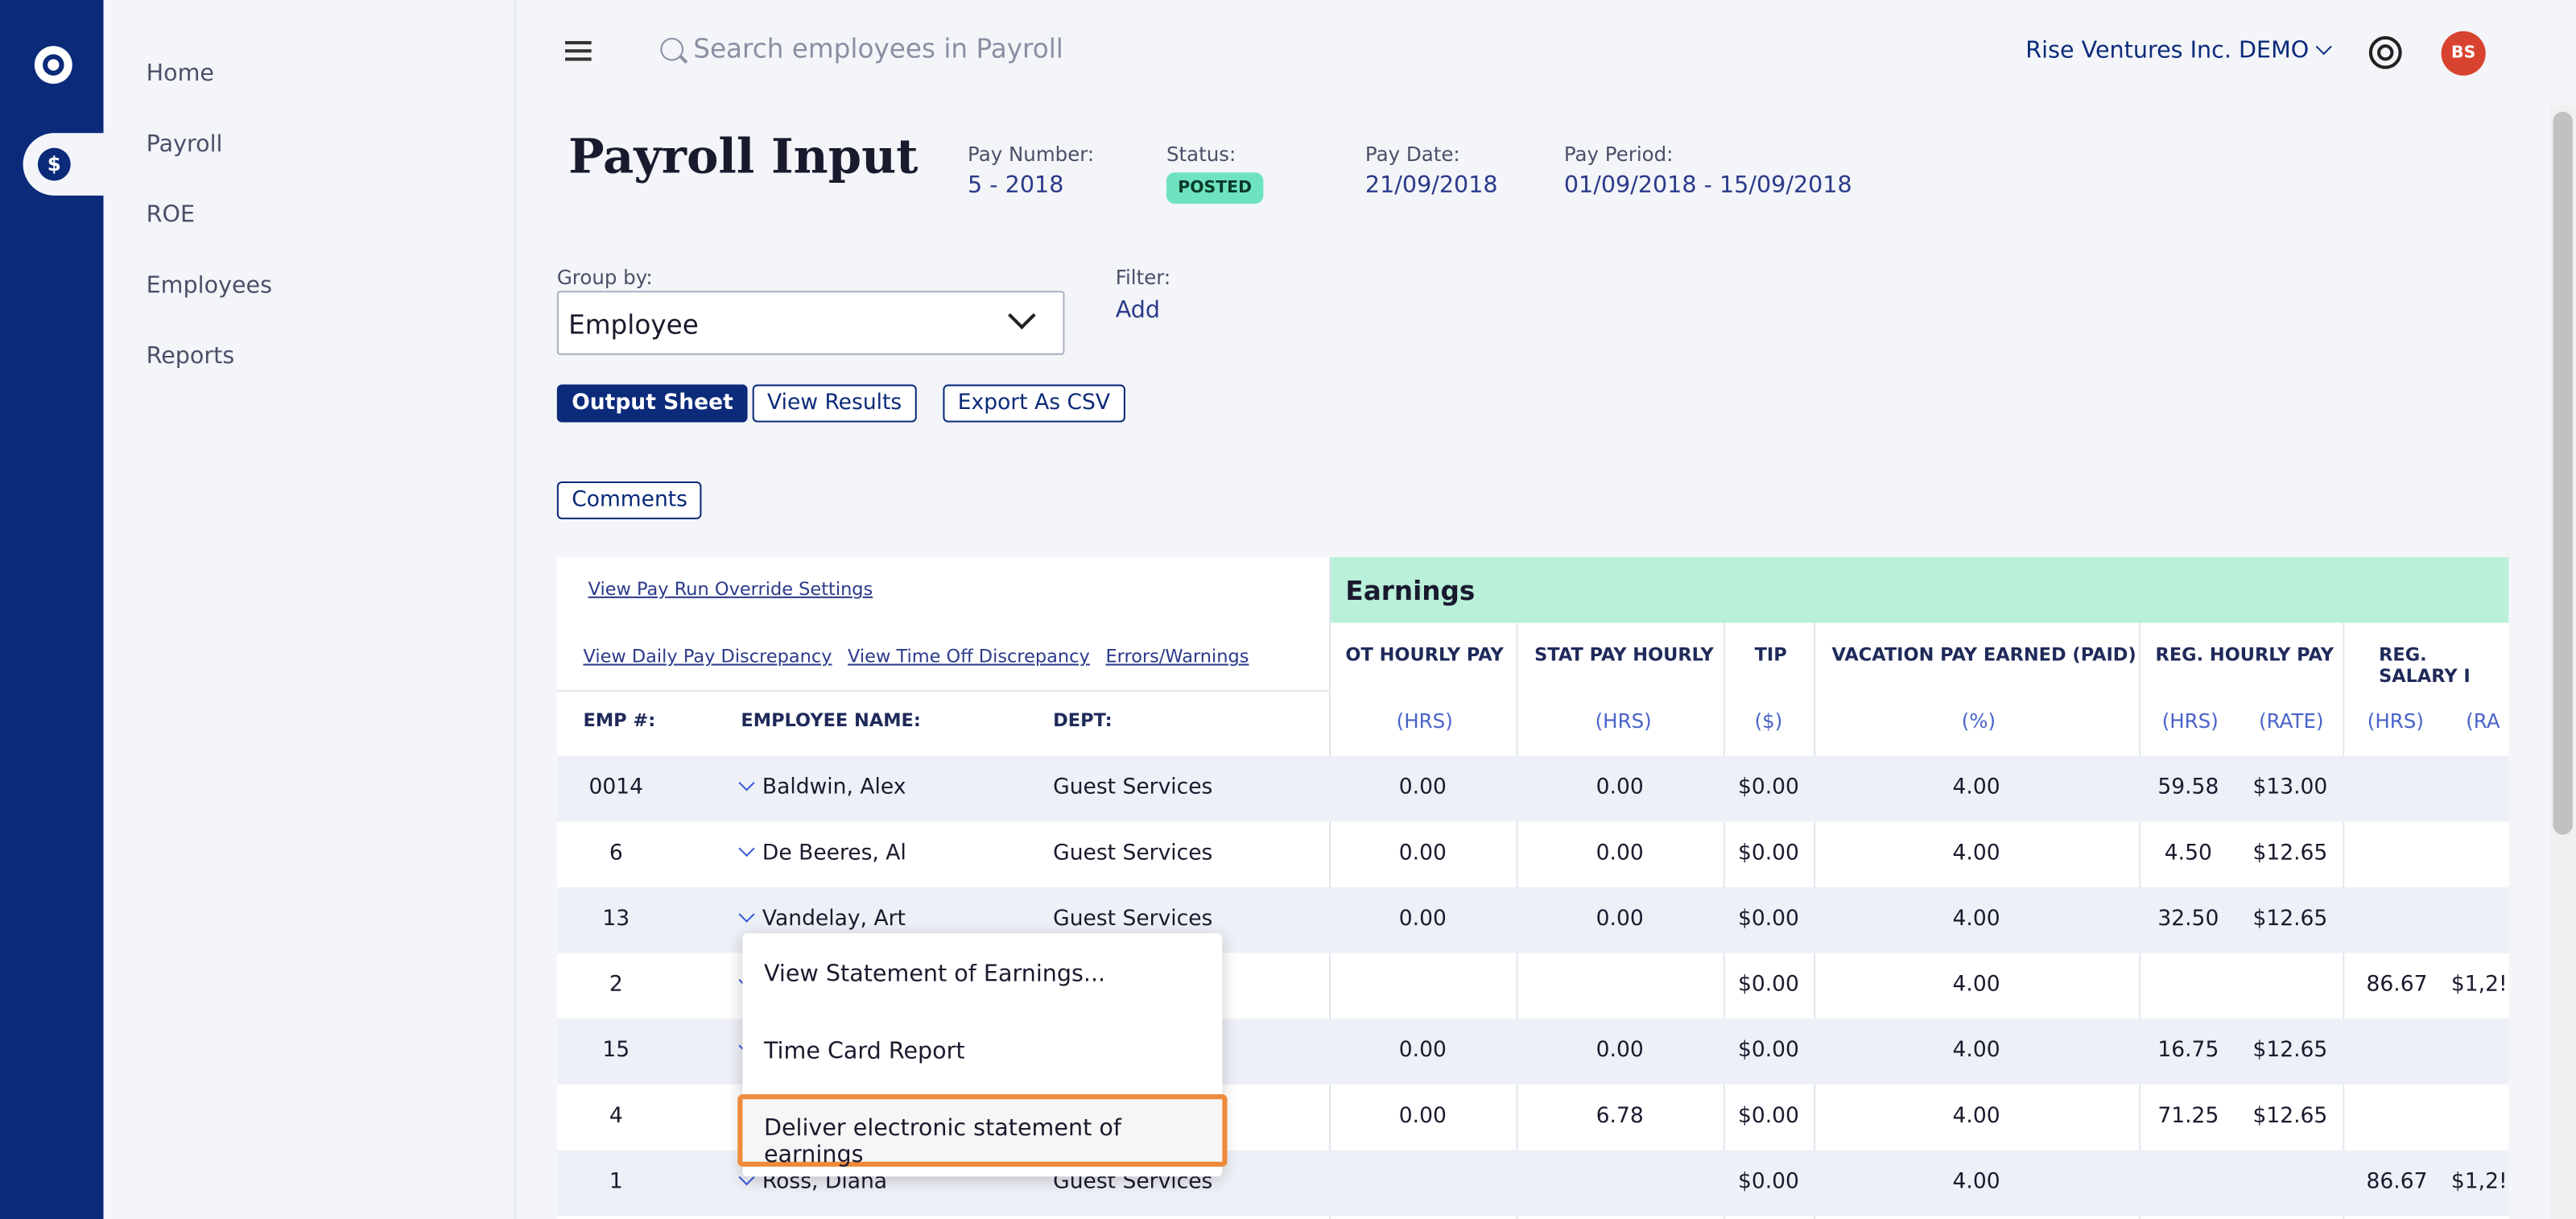 The image size is (2576, 1219). Describe the element at coordinates (2425, 666) in the screenshot. I see `col-reg-salary: REG. SALARY I` at that location.